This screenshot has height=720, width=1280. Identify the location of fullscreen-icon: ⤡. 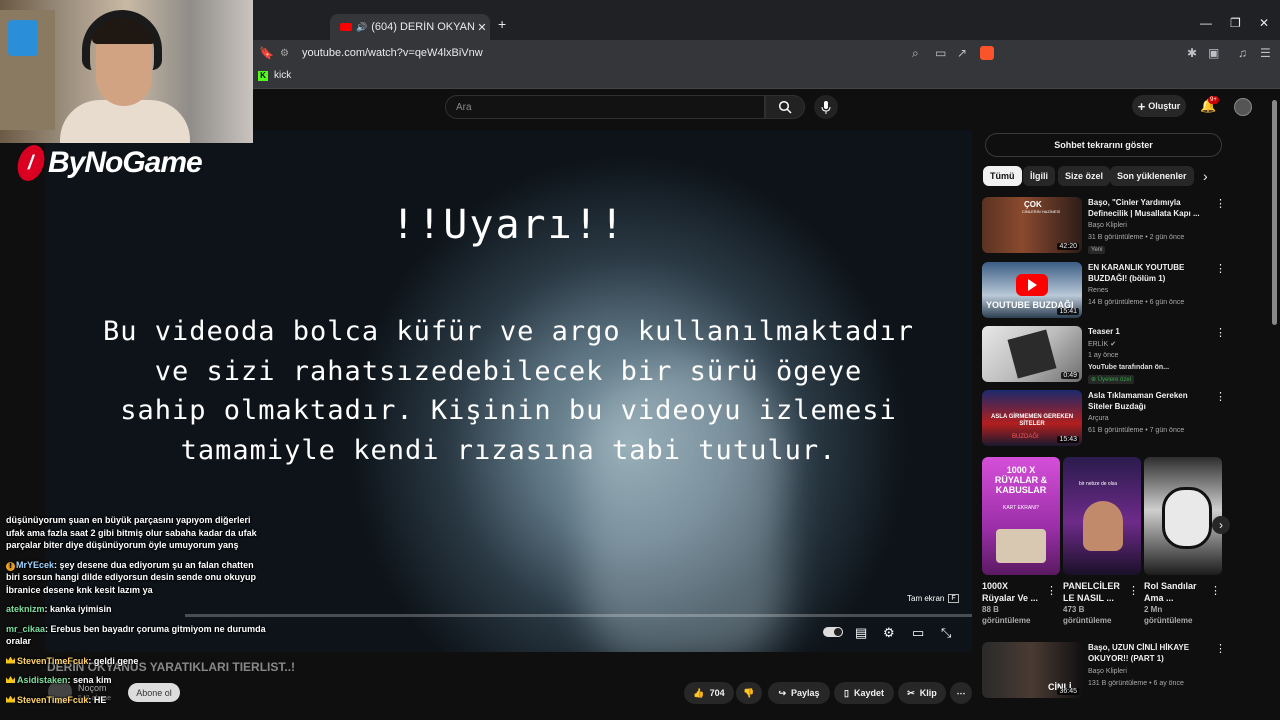
(946, 633).